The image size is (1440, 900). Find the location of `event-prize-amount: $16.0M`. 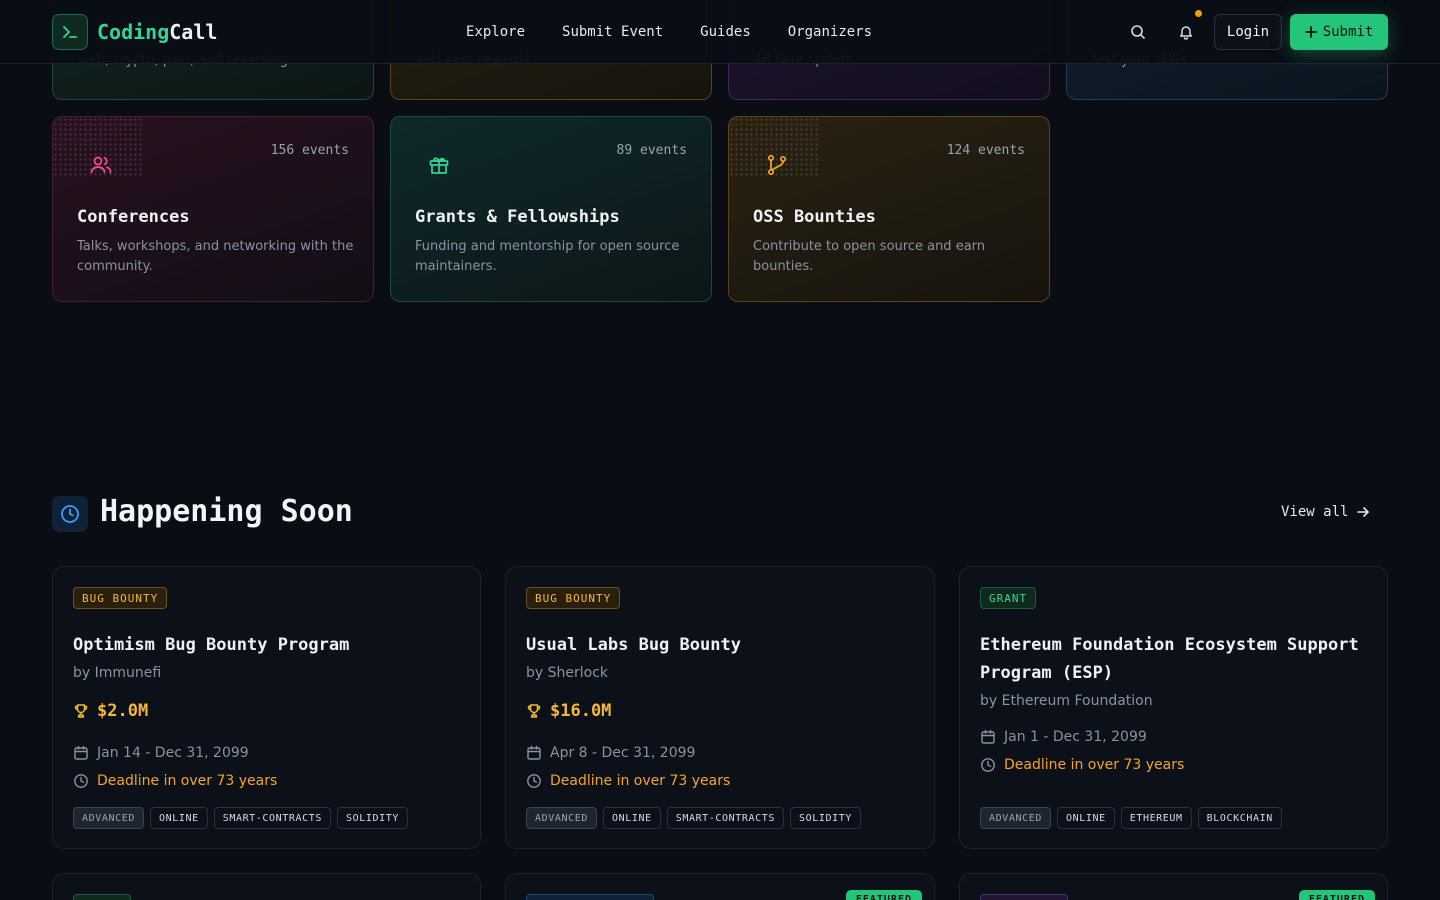

event-prize-amount: $16.0M is located at coordinates (581, 711).